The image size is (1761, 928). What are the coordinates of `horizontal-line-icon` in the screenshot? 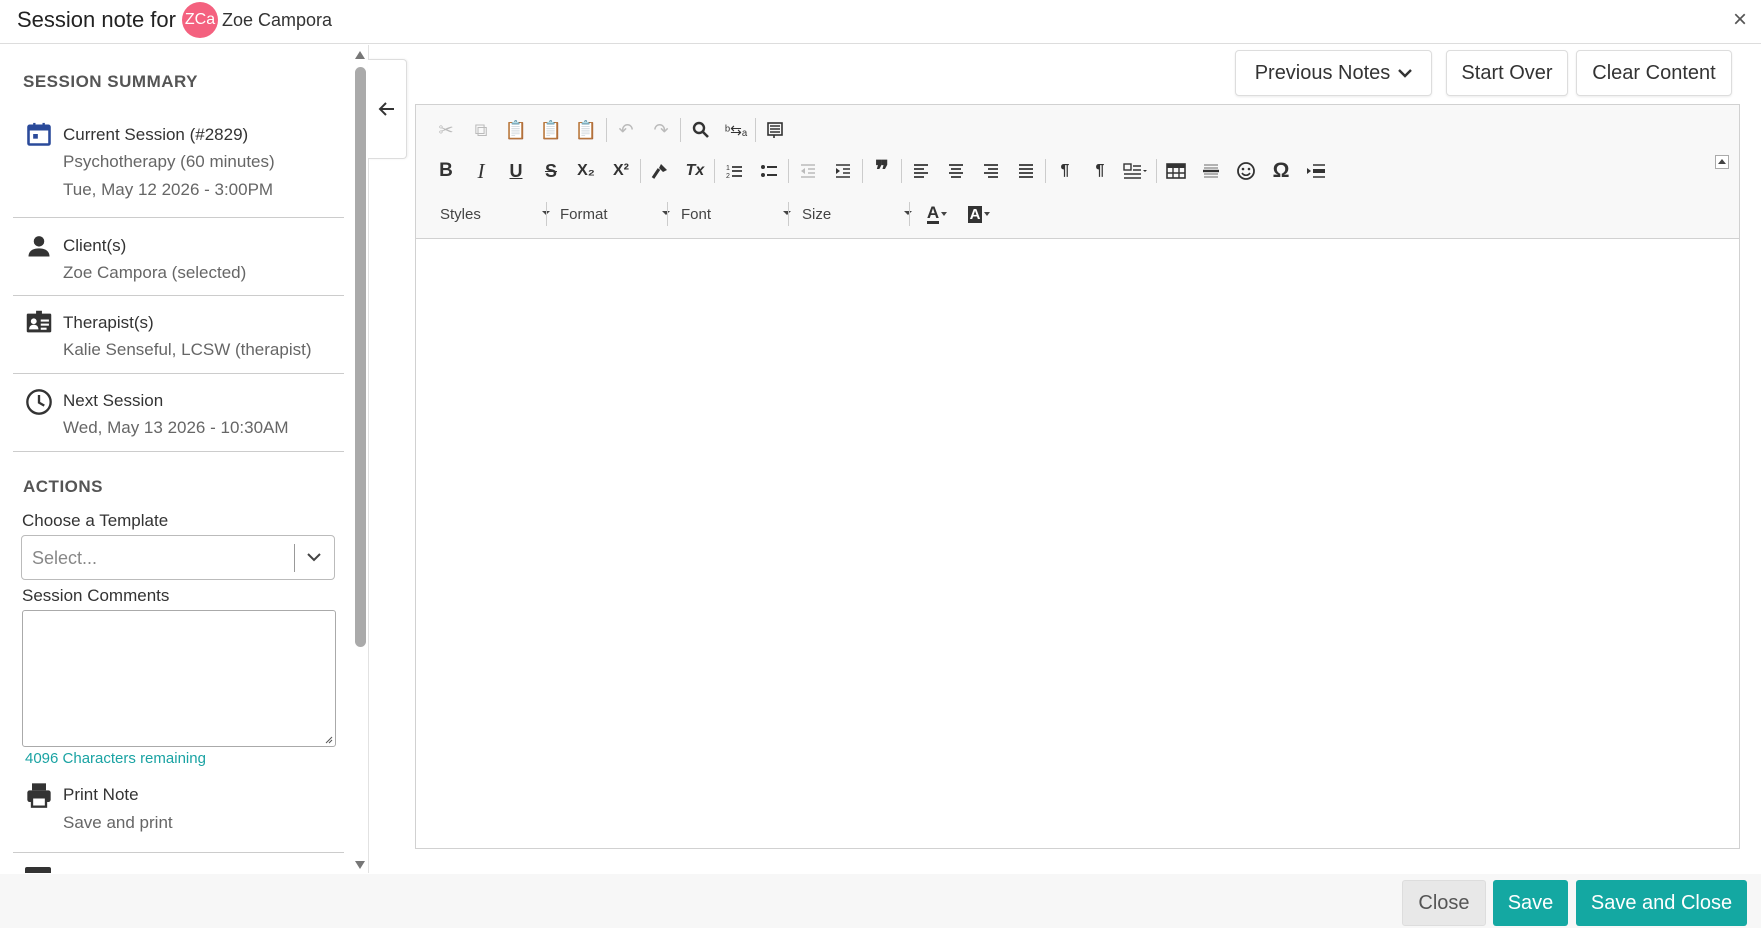 It's located at (1211, 171).